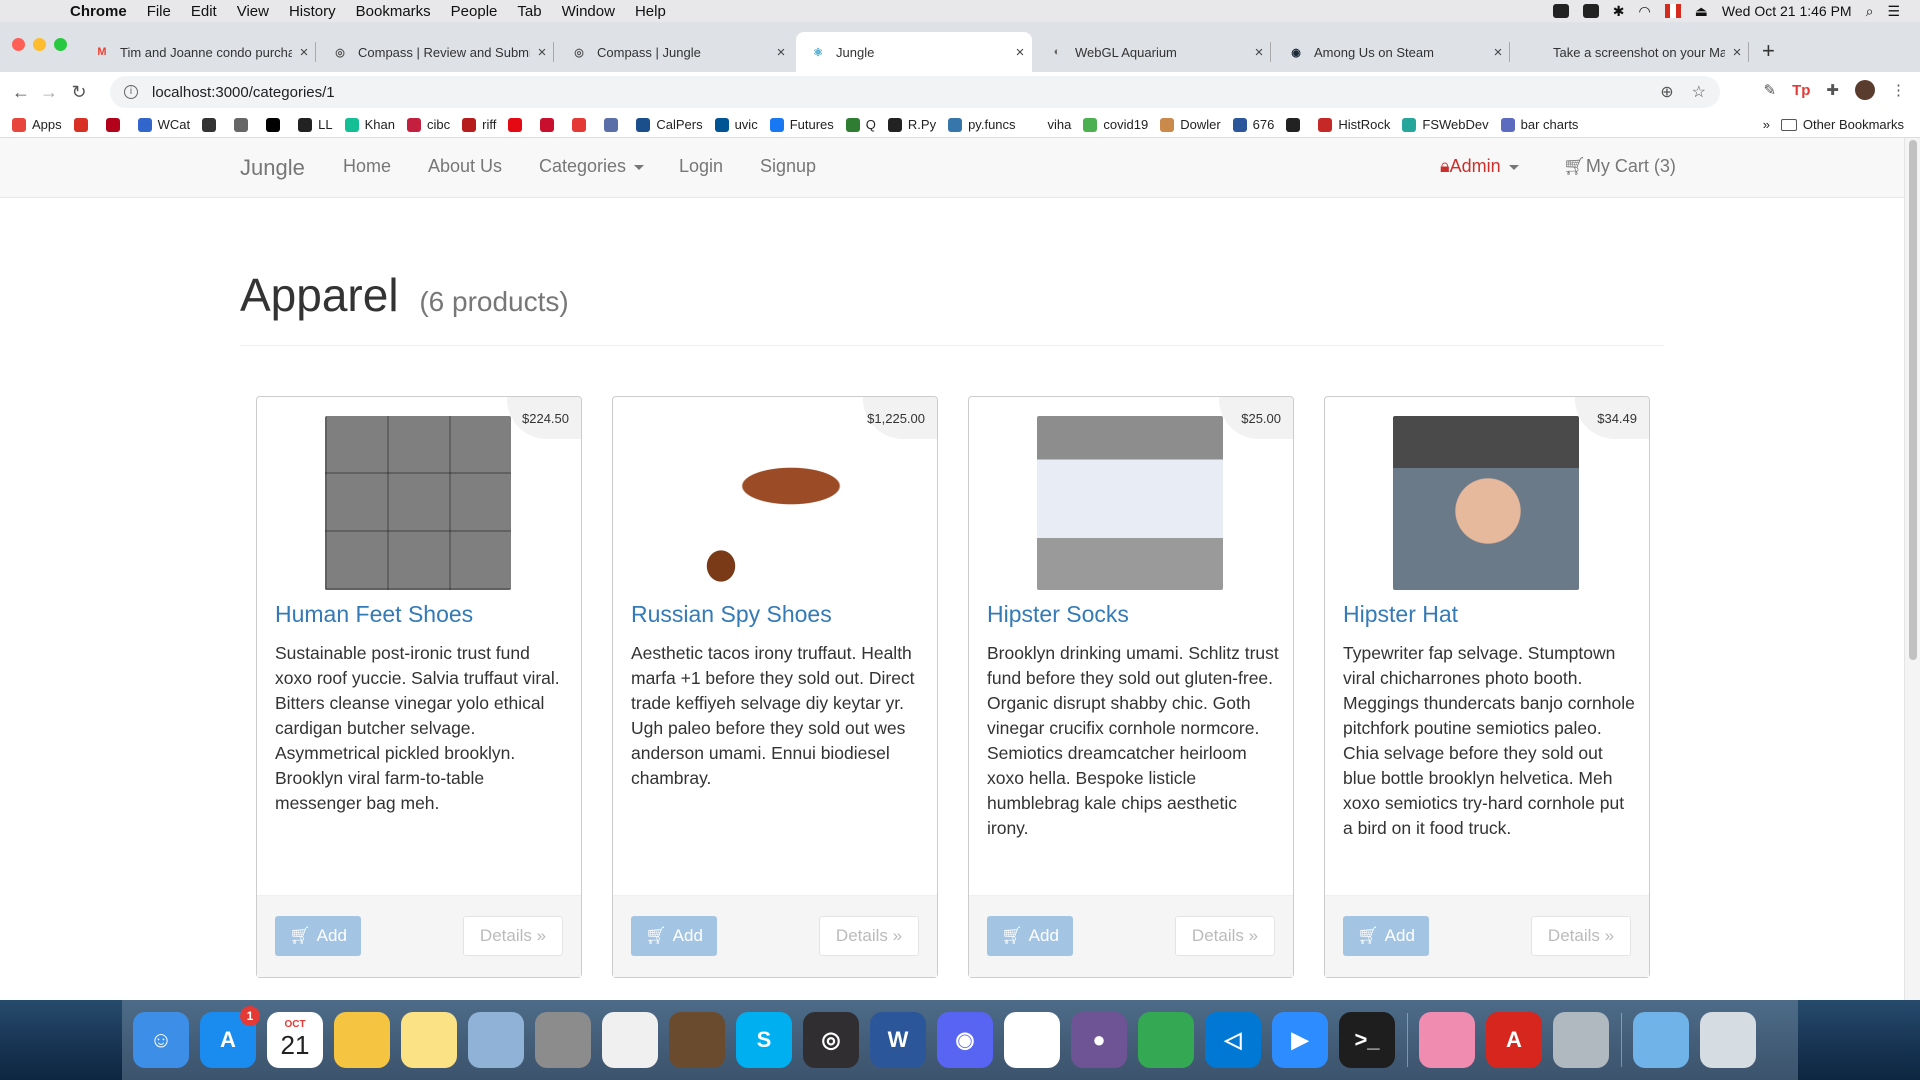  I want to click on menu-people: People, so click(474, 11).